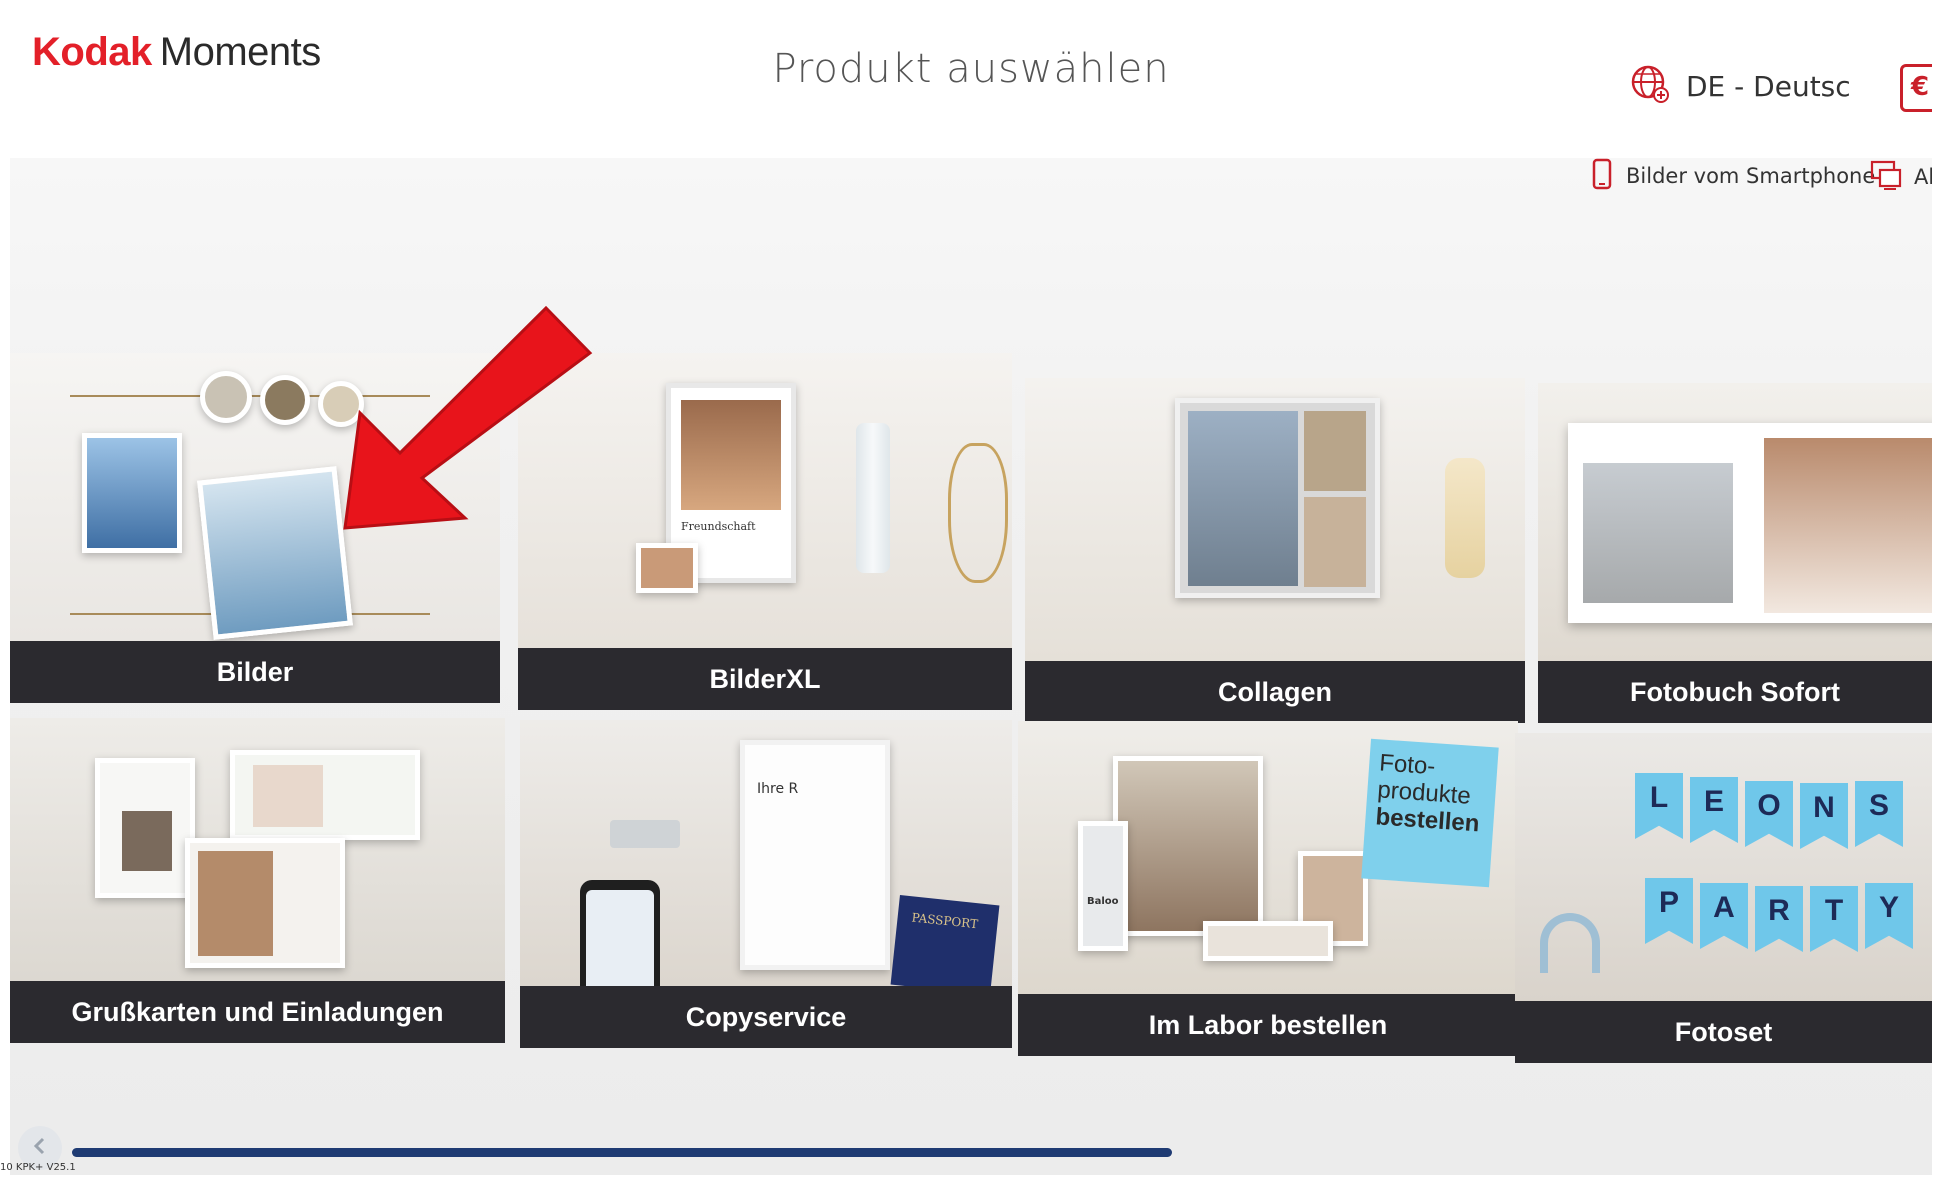 The height and width of the screenshot is (1183, 1941). I want to click on tile-caption: Grußkarten und Einladungen, so click(257, 1012).